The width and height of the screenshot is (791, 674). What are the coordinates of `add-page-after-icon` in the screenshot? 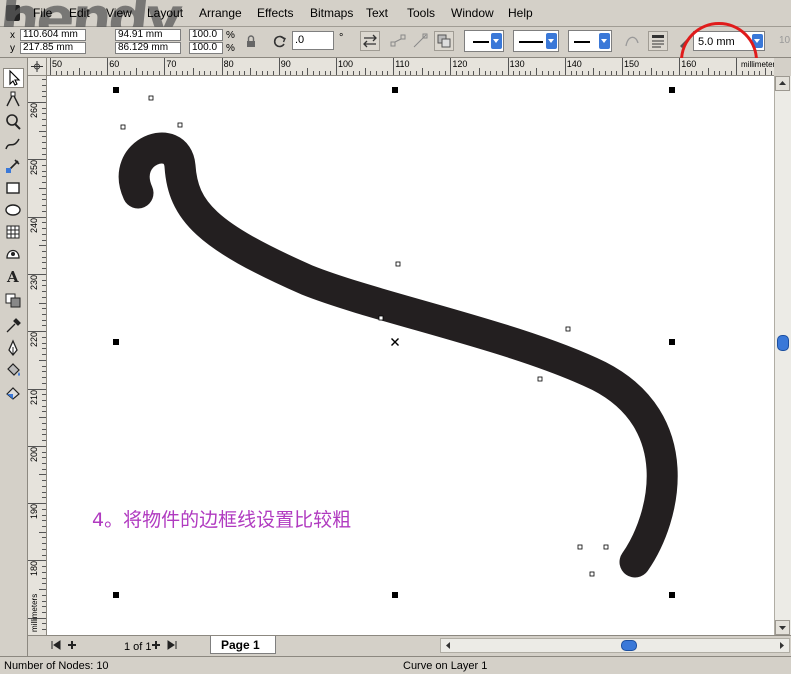 It's located at (156, 646).